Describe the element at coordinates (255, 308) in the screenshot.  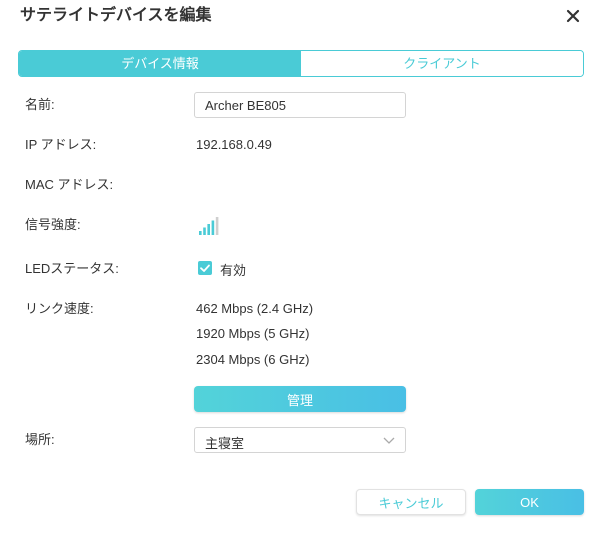
I see `link-speed-2g: 462 Mbps (2.4 GHz)` at that location.